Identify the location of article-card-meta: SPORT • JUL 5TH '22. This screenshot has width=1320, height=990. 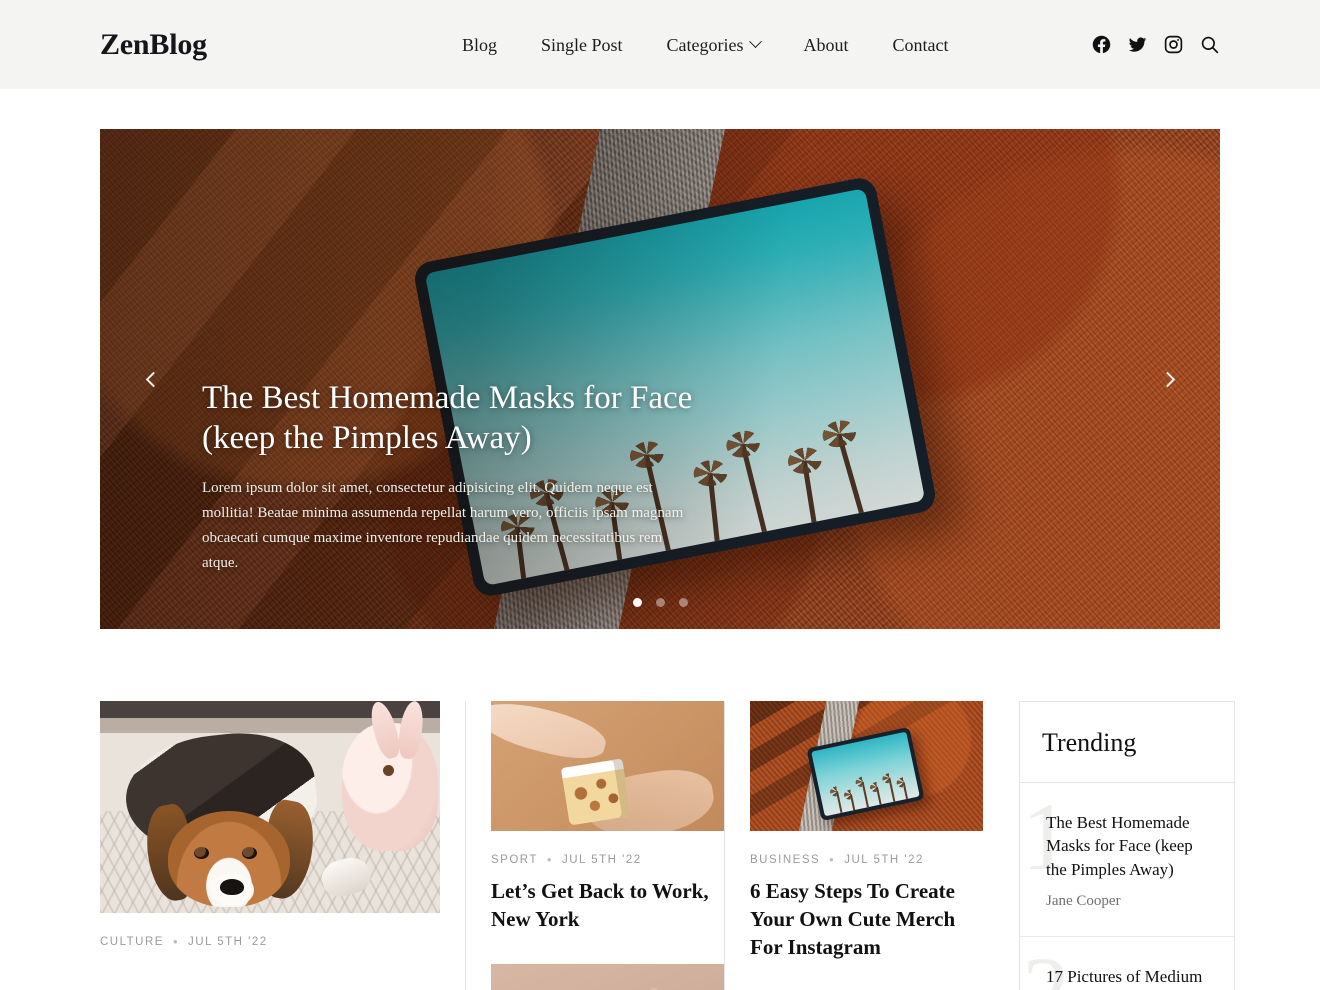
(607, 859).